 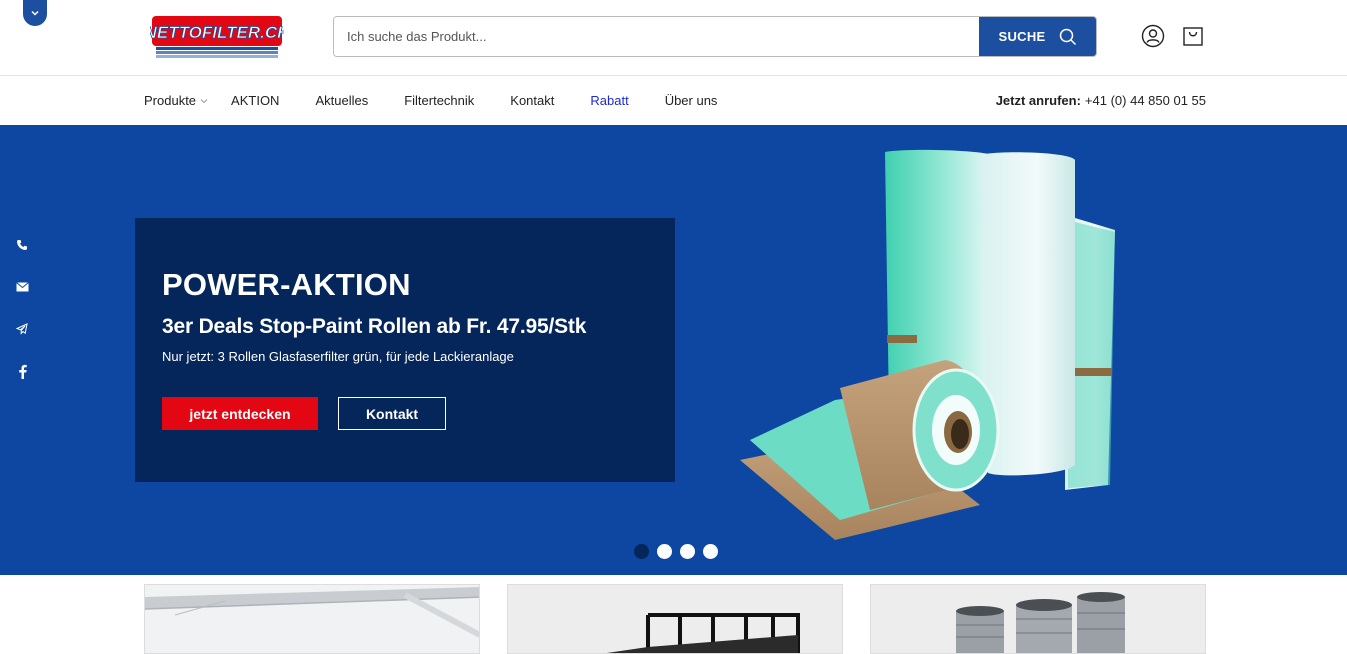 I want to click on cart-button, so click(x=1193, y=36).